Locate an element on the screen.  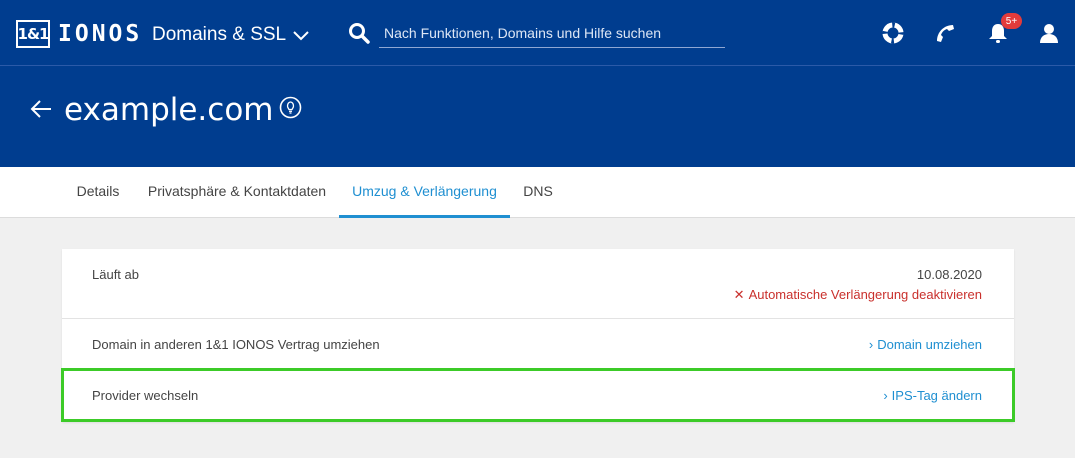
product-switcher: Domains & SSL is located at coordinates (231, 35).